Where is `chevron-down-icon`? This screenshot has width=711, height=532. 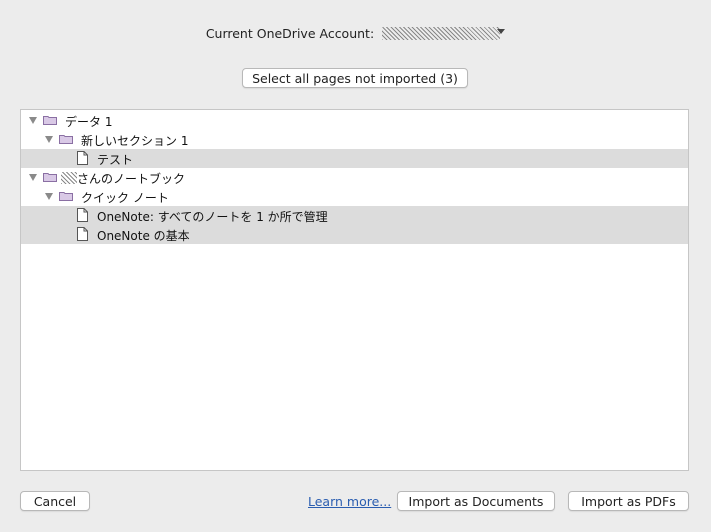 chevron-down-icon is located at coordinates (501, 31).